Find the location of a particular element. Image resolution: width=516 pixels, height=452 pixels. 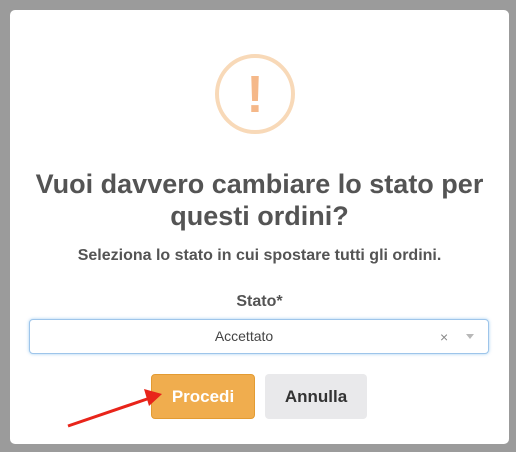

annotation-arrow is located at coordinates (114, 408).